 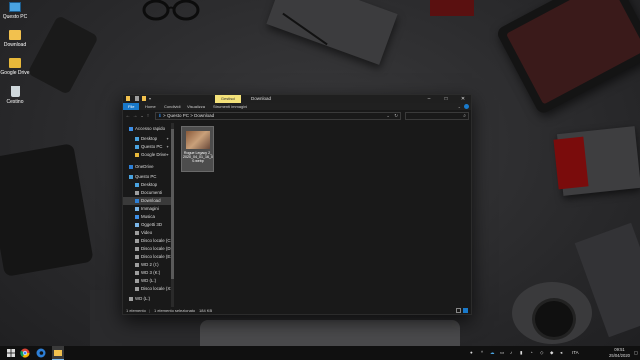 I want to click on sidebar-item: Disco locale (D:), so click(x=148, y=249).